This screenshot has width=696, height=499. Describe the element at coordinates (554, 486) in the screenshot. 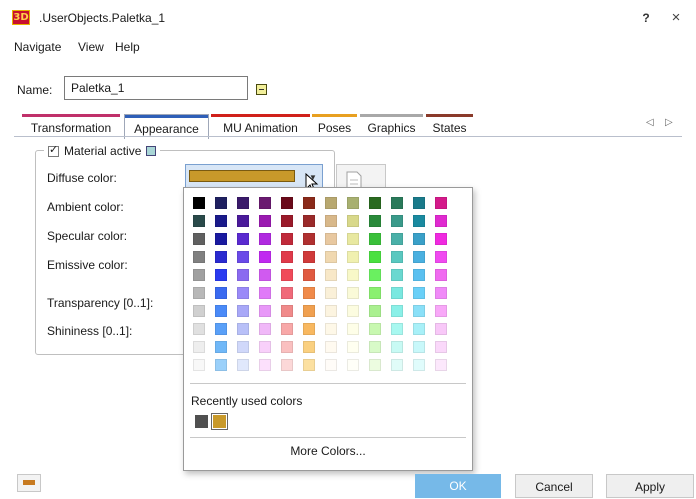

I see `cancel-button: Cancel` at that location.